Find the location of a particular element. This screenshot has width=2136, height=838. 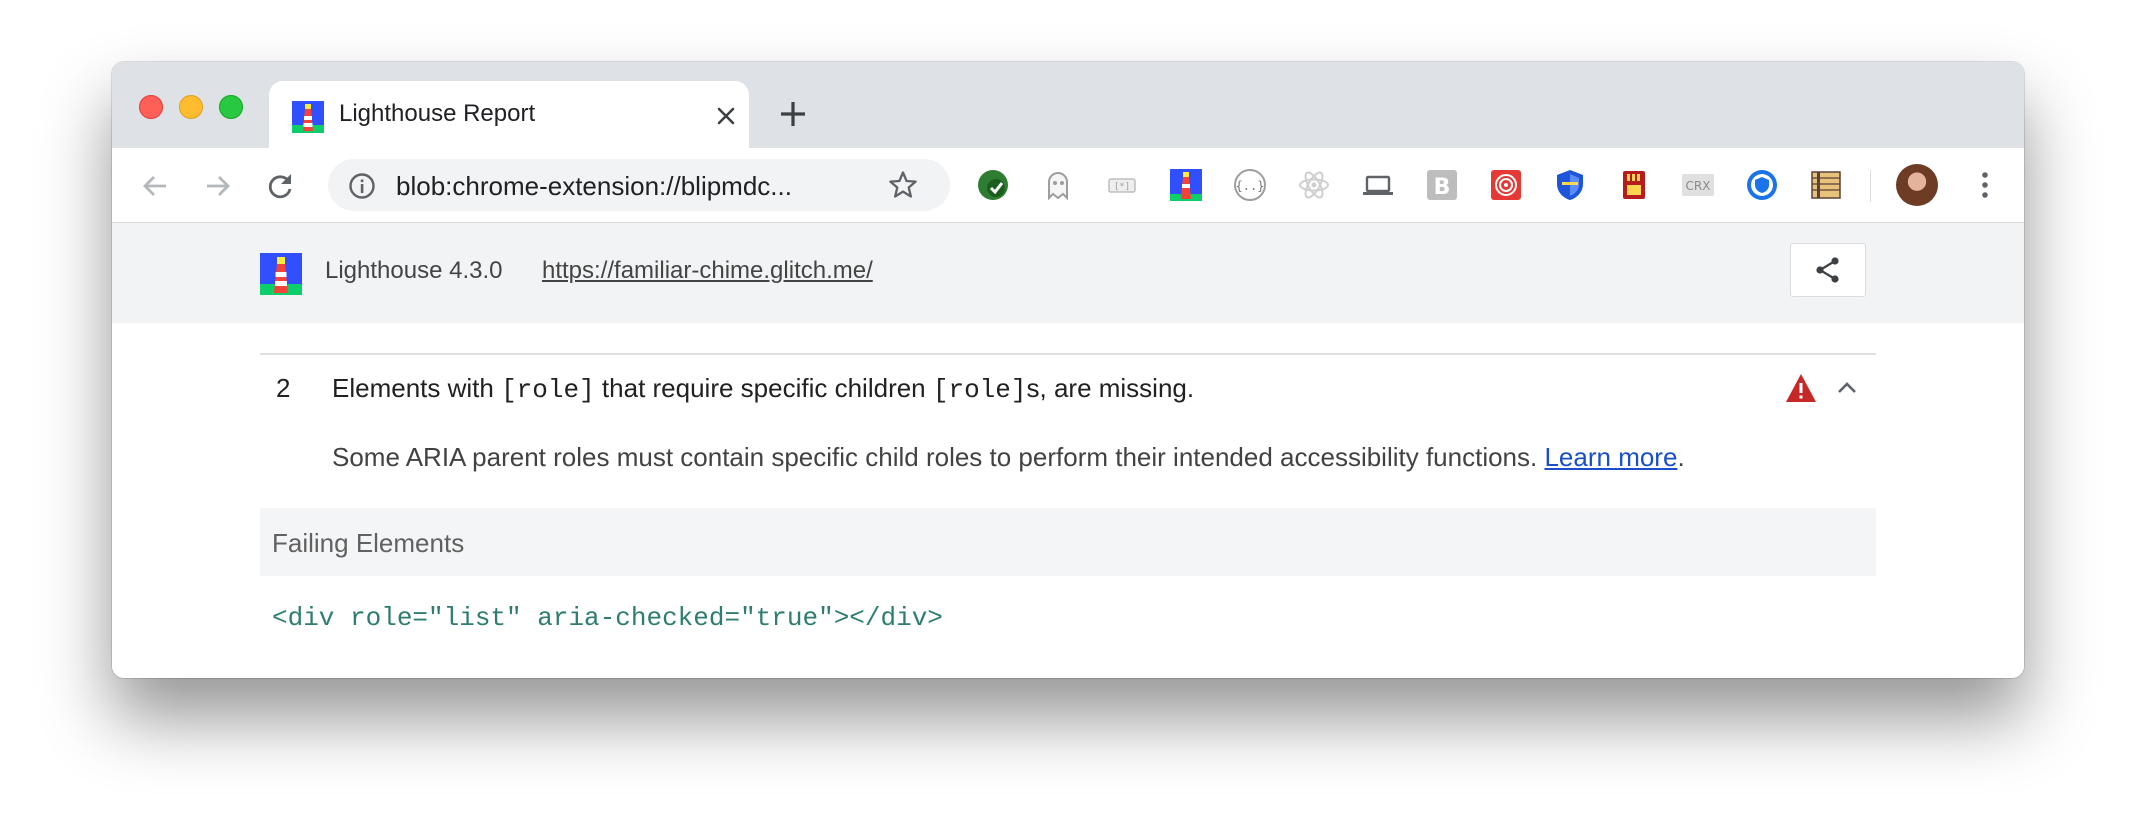

close-tab-icon is located at coordinates (726, 116).